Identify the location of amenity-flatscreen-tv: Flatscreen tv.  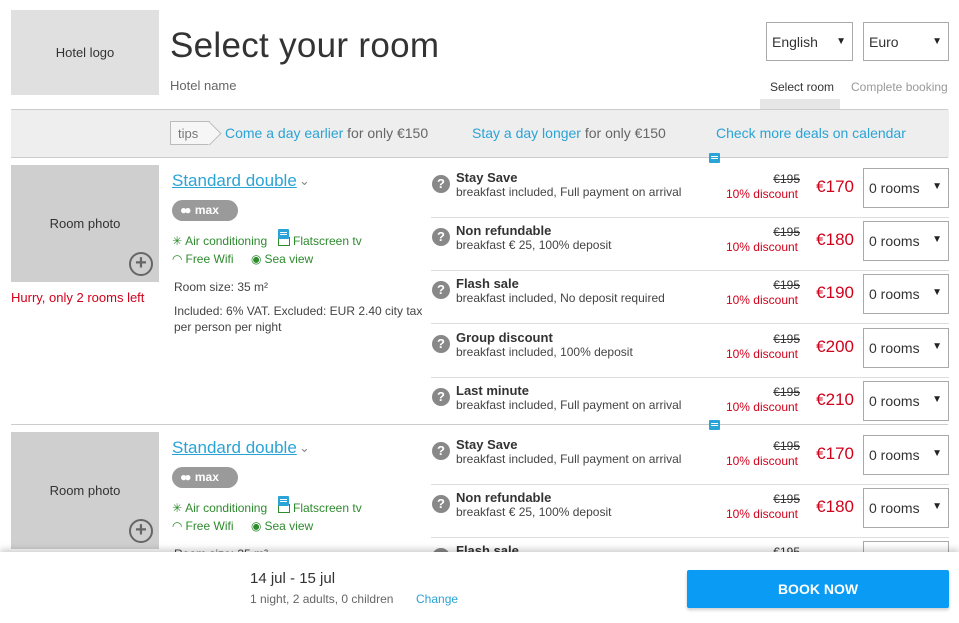
(320, 241).